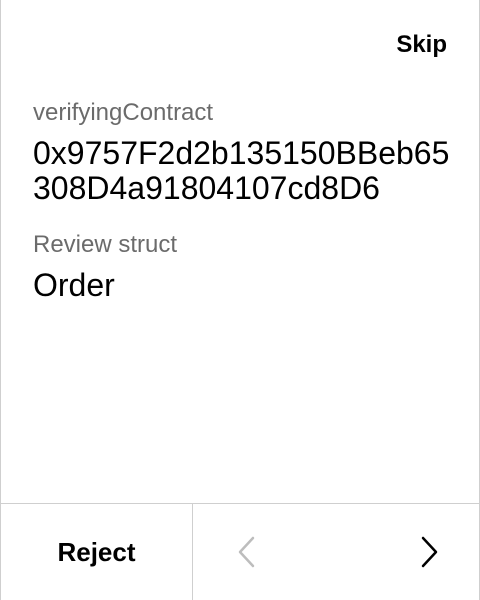 This screenshot has height=600, width=480. Describe the element at coordinates (105, 244) in the screenshot. I see `field-label: Review struct` at that location.